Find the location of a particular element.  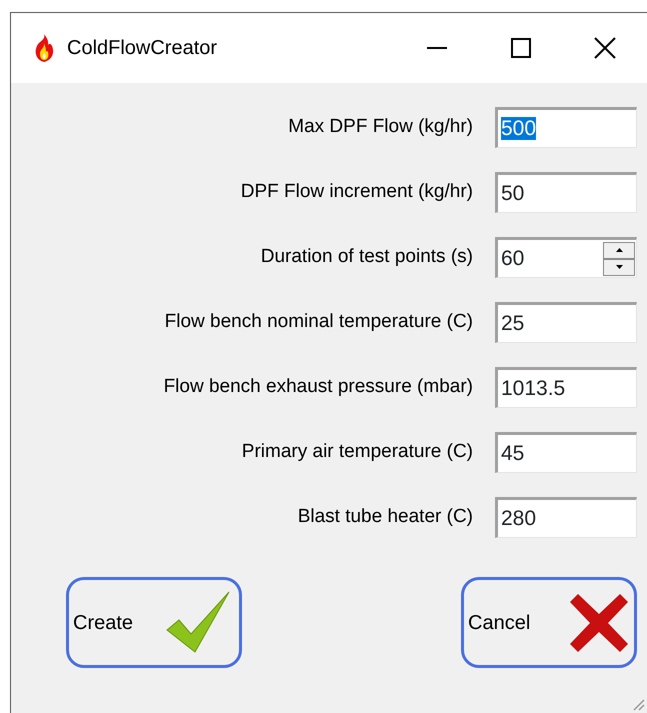

up-arrow-icon is located at coordinates (619, 250).